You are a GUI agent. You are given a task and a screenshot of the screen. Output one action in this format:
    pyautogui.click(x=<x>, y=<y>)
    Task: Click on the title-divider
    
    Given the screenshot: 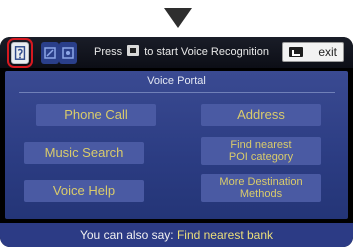 What is the action you would take?
    pyautogui.click(x=177, y=92)
    